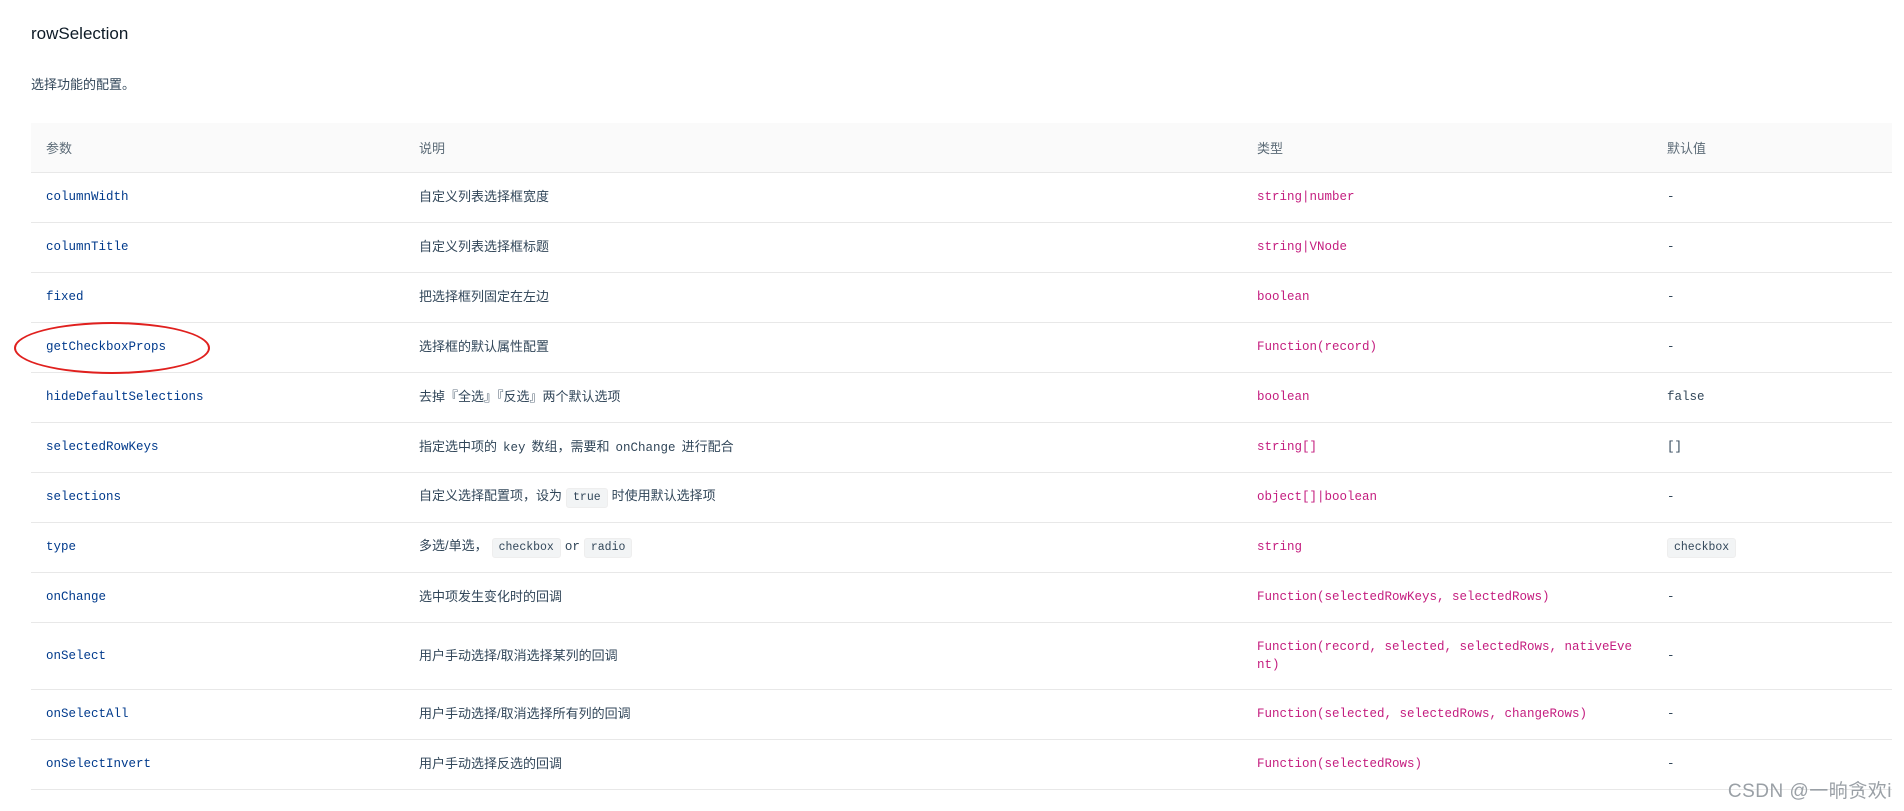  I want to click on param-cell: selections, so click(217, 497).